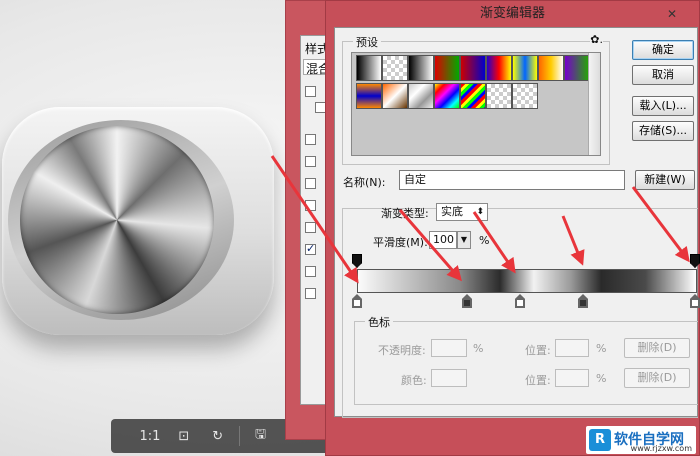 The width and height of the screenshot is (700, 456). What do you see at coordinates (218, 436) in the screenshot?
I see `rotate-icon: ↻` at bounding box center [218, 436].